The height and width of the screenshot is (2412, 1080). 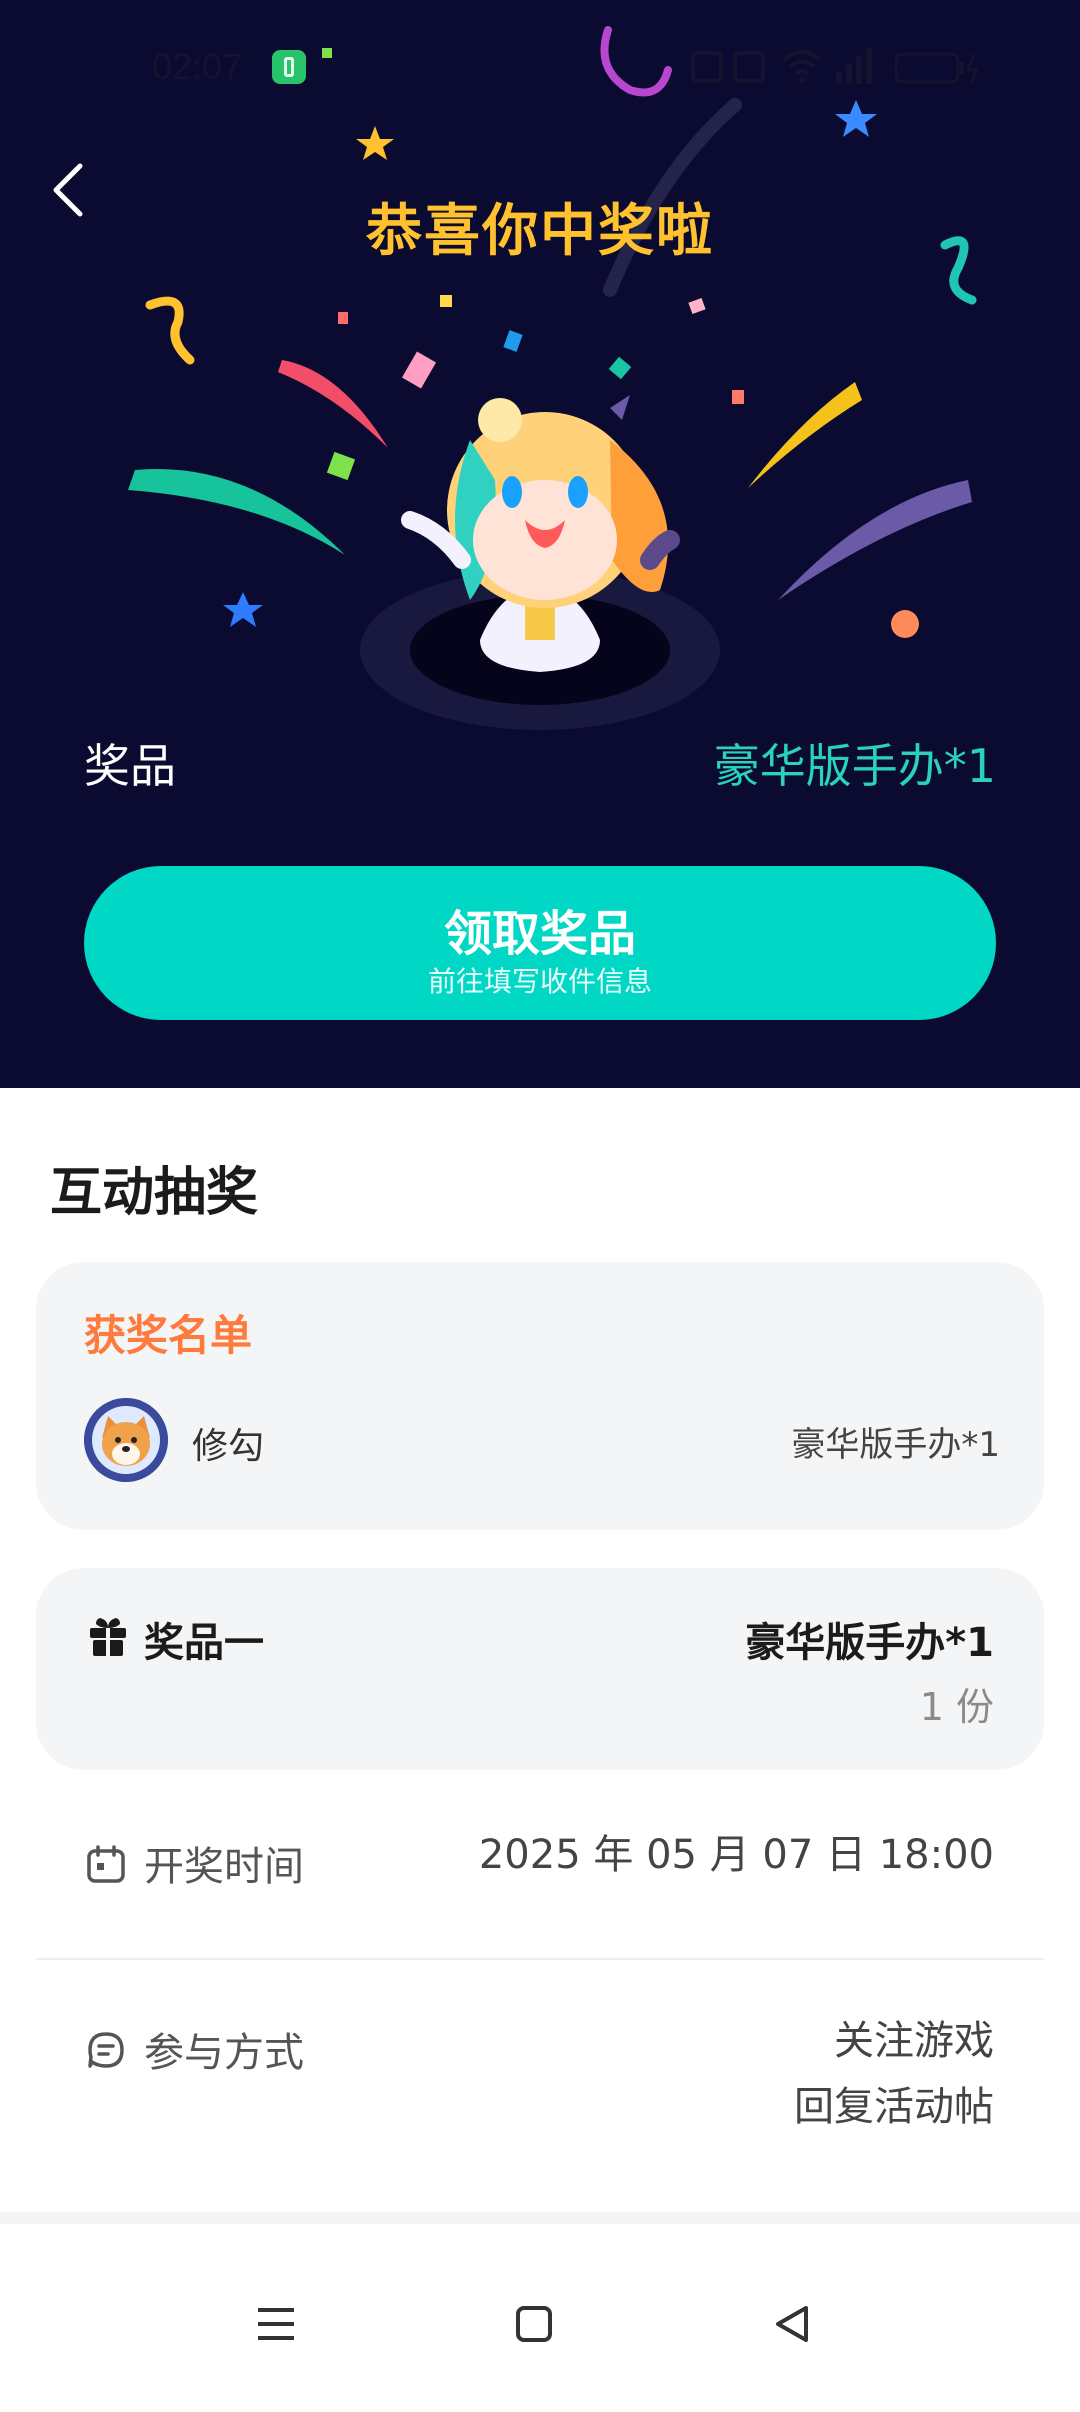 I want to click on status-time: 02:07, so click(x=197, y=66).